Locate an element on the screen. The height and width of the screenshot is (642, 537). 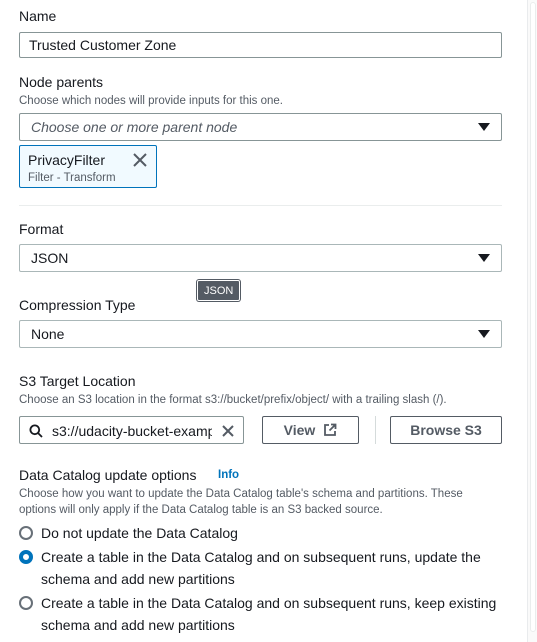
s3-location-value: s3://udacity-bucket-example/ is located at coordinates (132, 431).